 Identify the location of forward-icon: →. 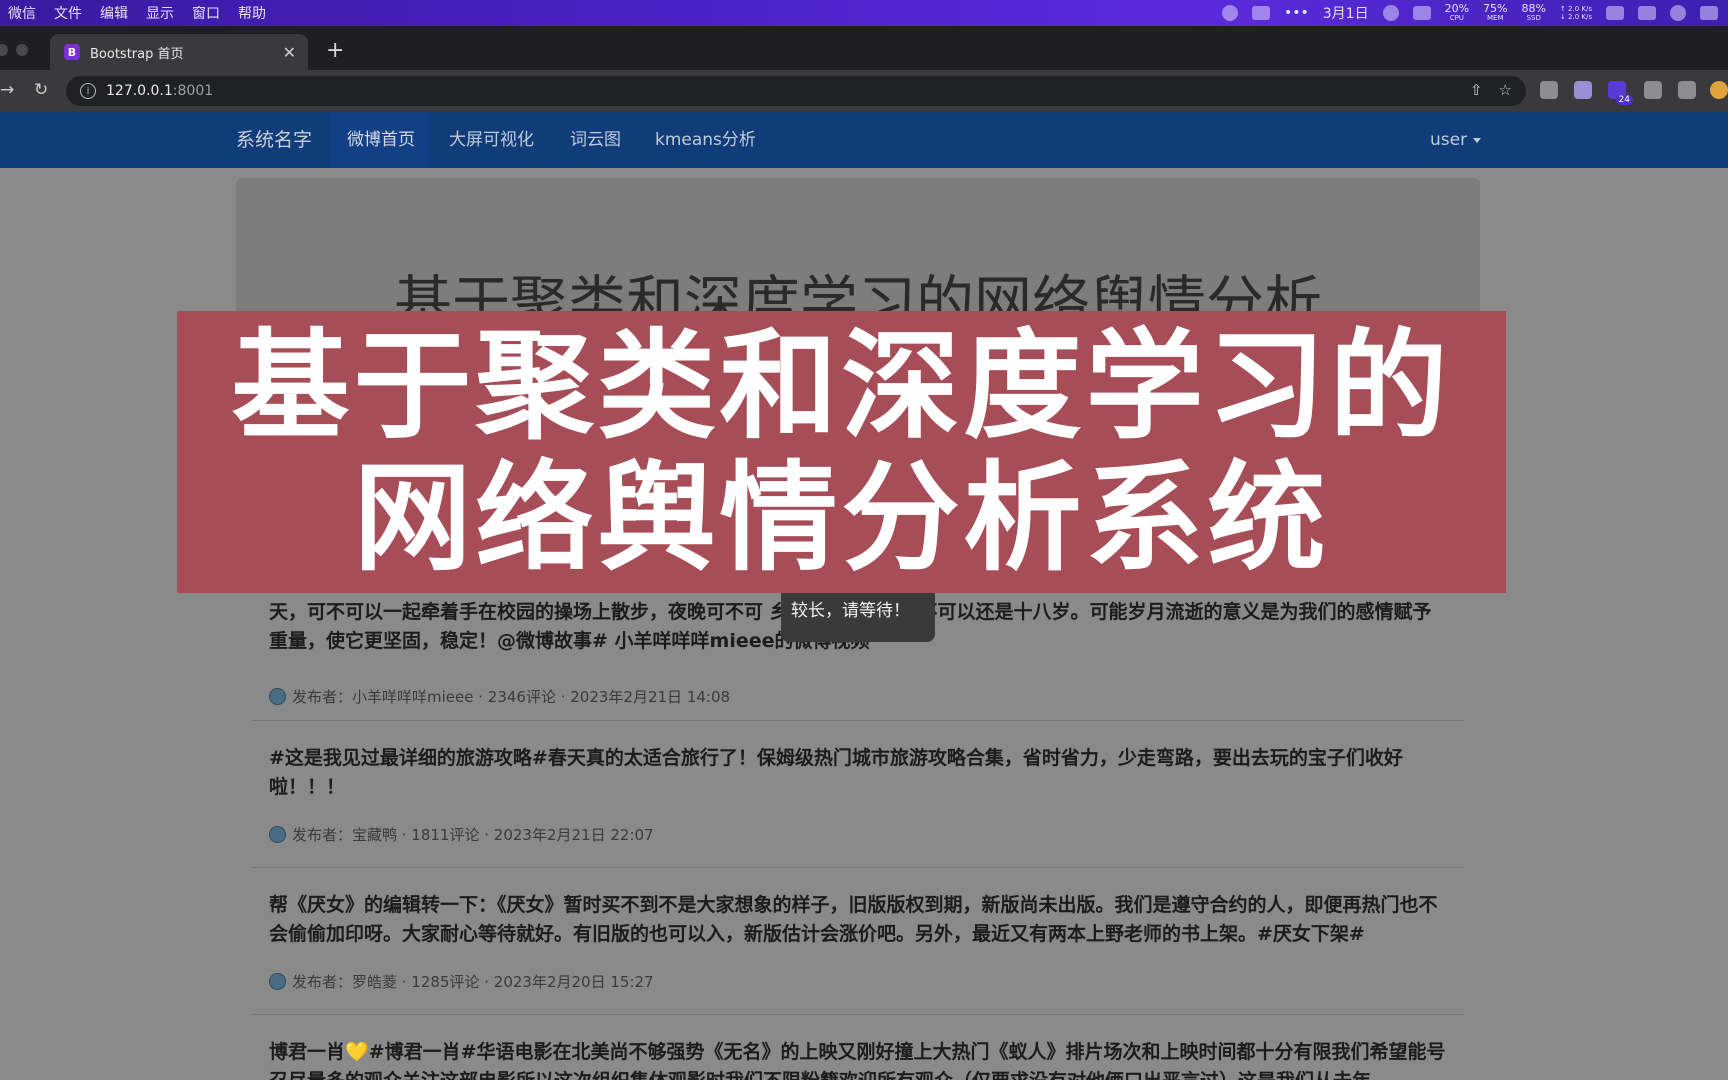
(7, 90).